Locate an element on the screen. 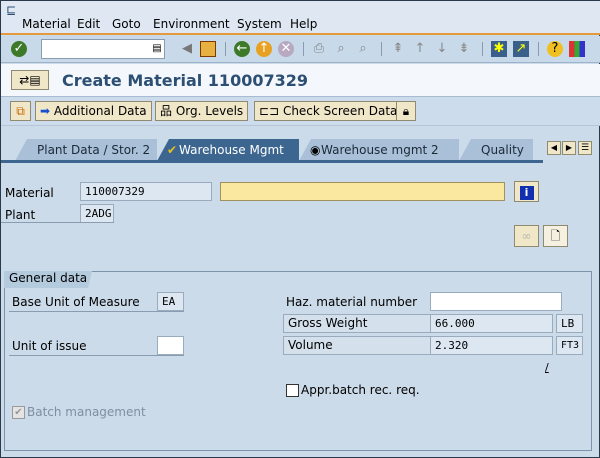 This screenshot has width=600, height=458. appr-batch-checkbox is located at coordinates (292, 390).